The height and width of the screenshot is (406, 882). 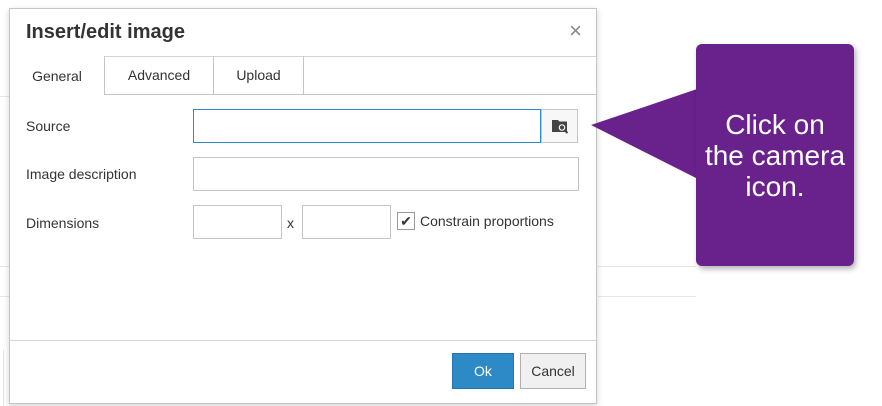 What do you see at coordinates (259, 75) in the screenshot?
I see `tab-upload: Upload` at bounding box center [259, 75].